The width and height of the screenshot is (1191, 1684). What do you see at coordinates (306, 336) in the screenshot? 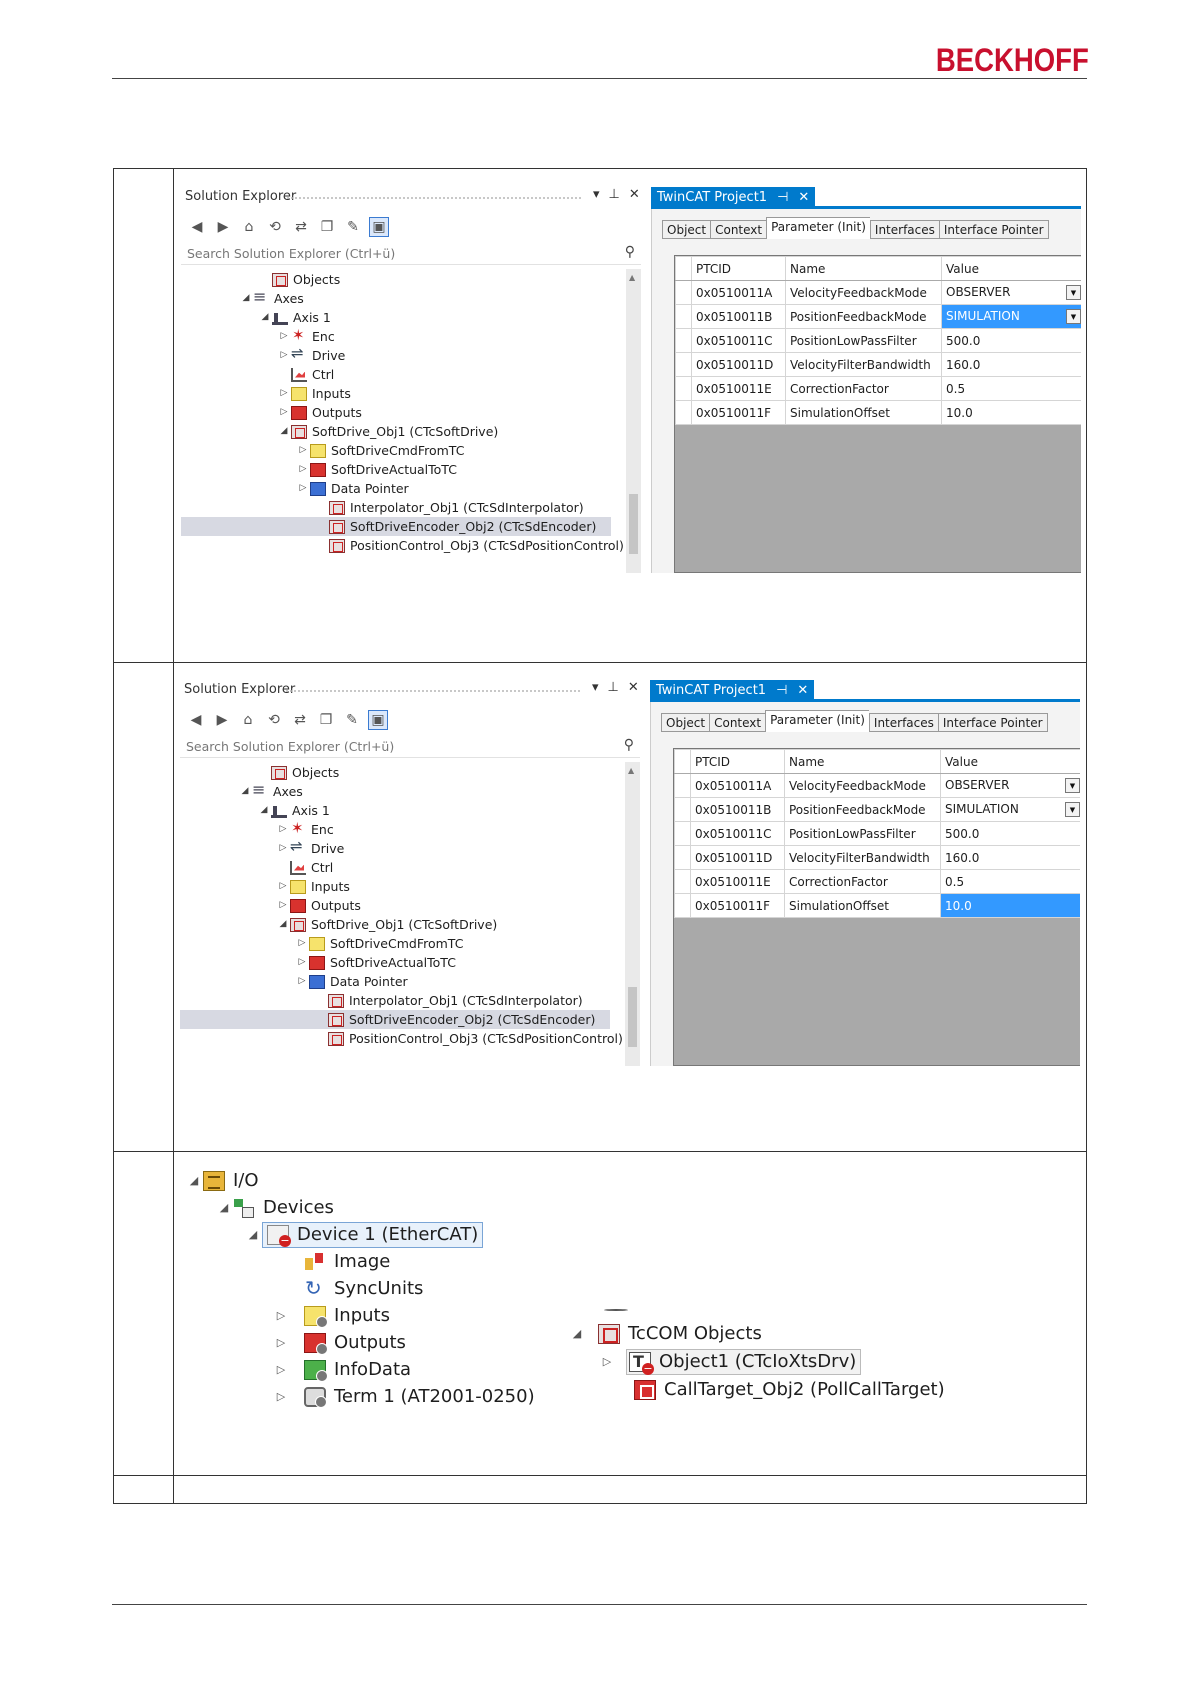
I see `tree-node: ▷ Enc` at bounding box center [306, 336].